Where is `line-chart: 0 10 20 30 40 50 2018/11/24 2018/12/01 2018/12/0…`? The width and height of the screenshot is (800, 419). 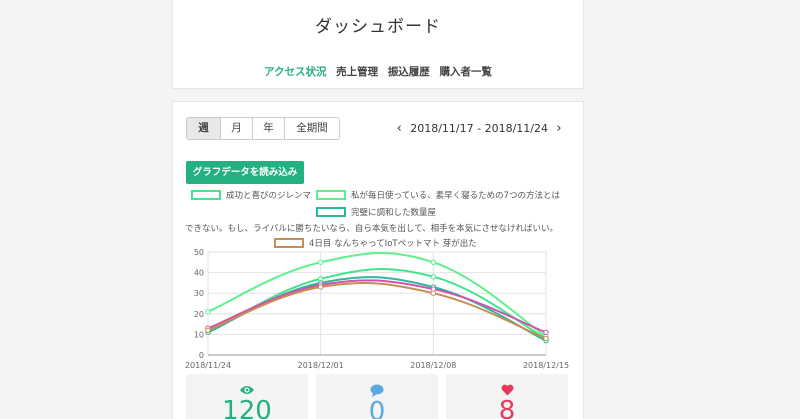
line-chart: 0 10 20 30 40 50 2018/11/24 2018/12/01 2018/12/0… is located at coordinates (377, 309).